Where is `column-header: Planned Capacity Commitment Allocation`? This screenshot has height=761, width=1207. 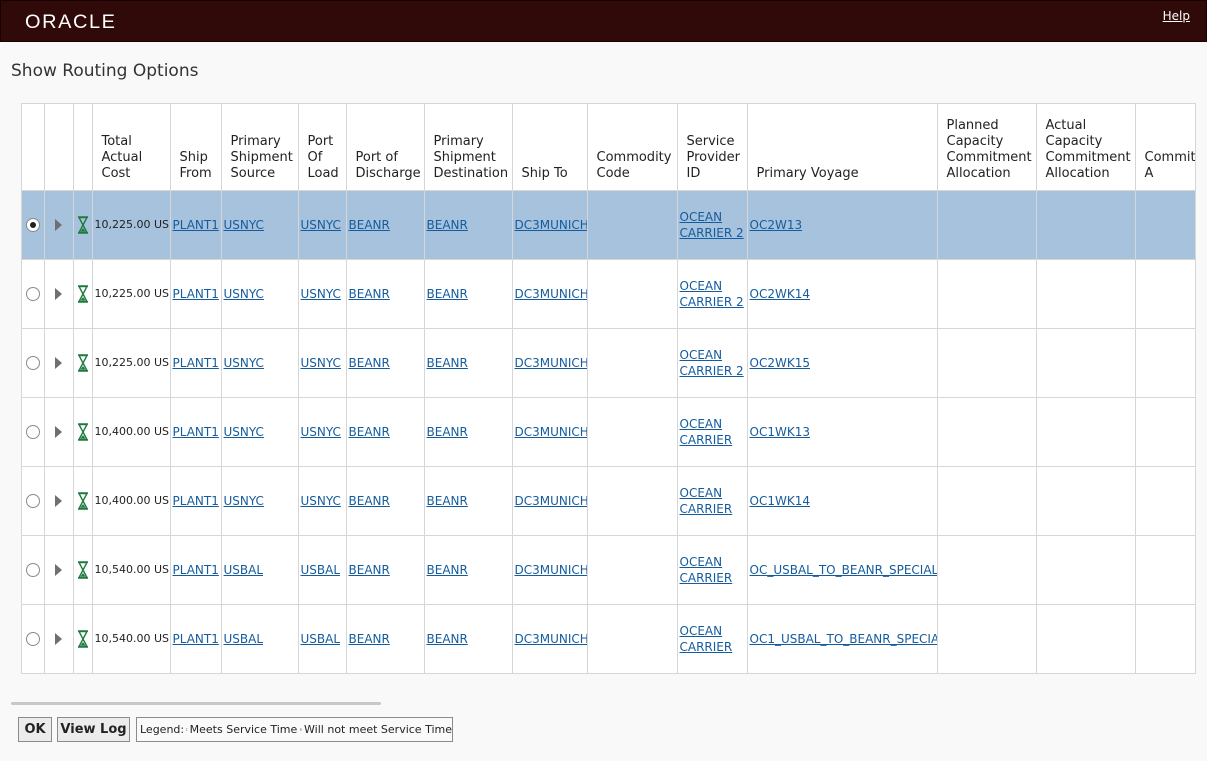
column-header: Planned Capacity Commitment Allocation is located at coordinates (987, 147).